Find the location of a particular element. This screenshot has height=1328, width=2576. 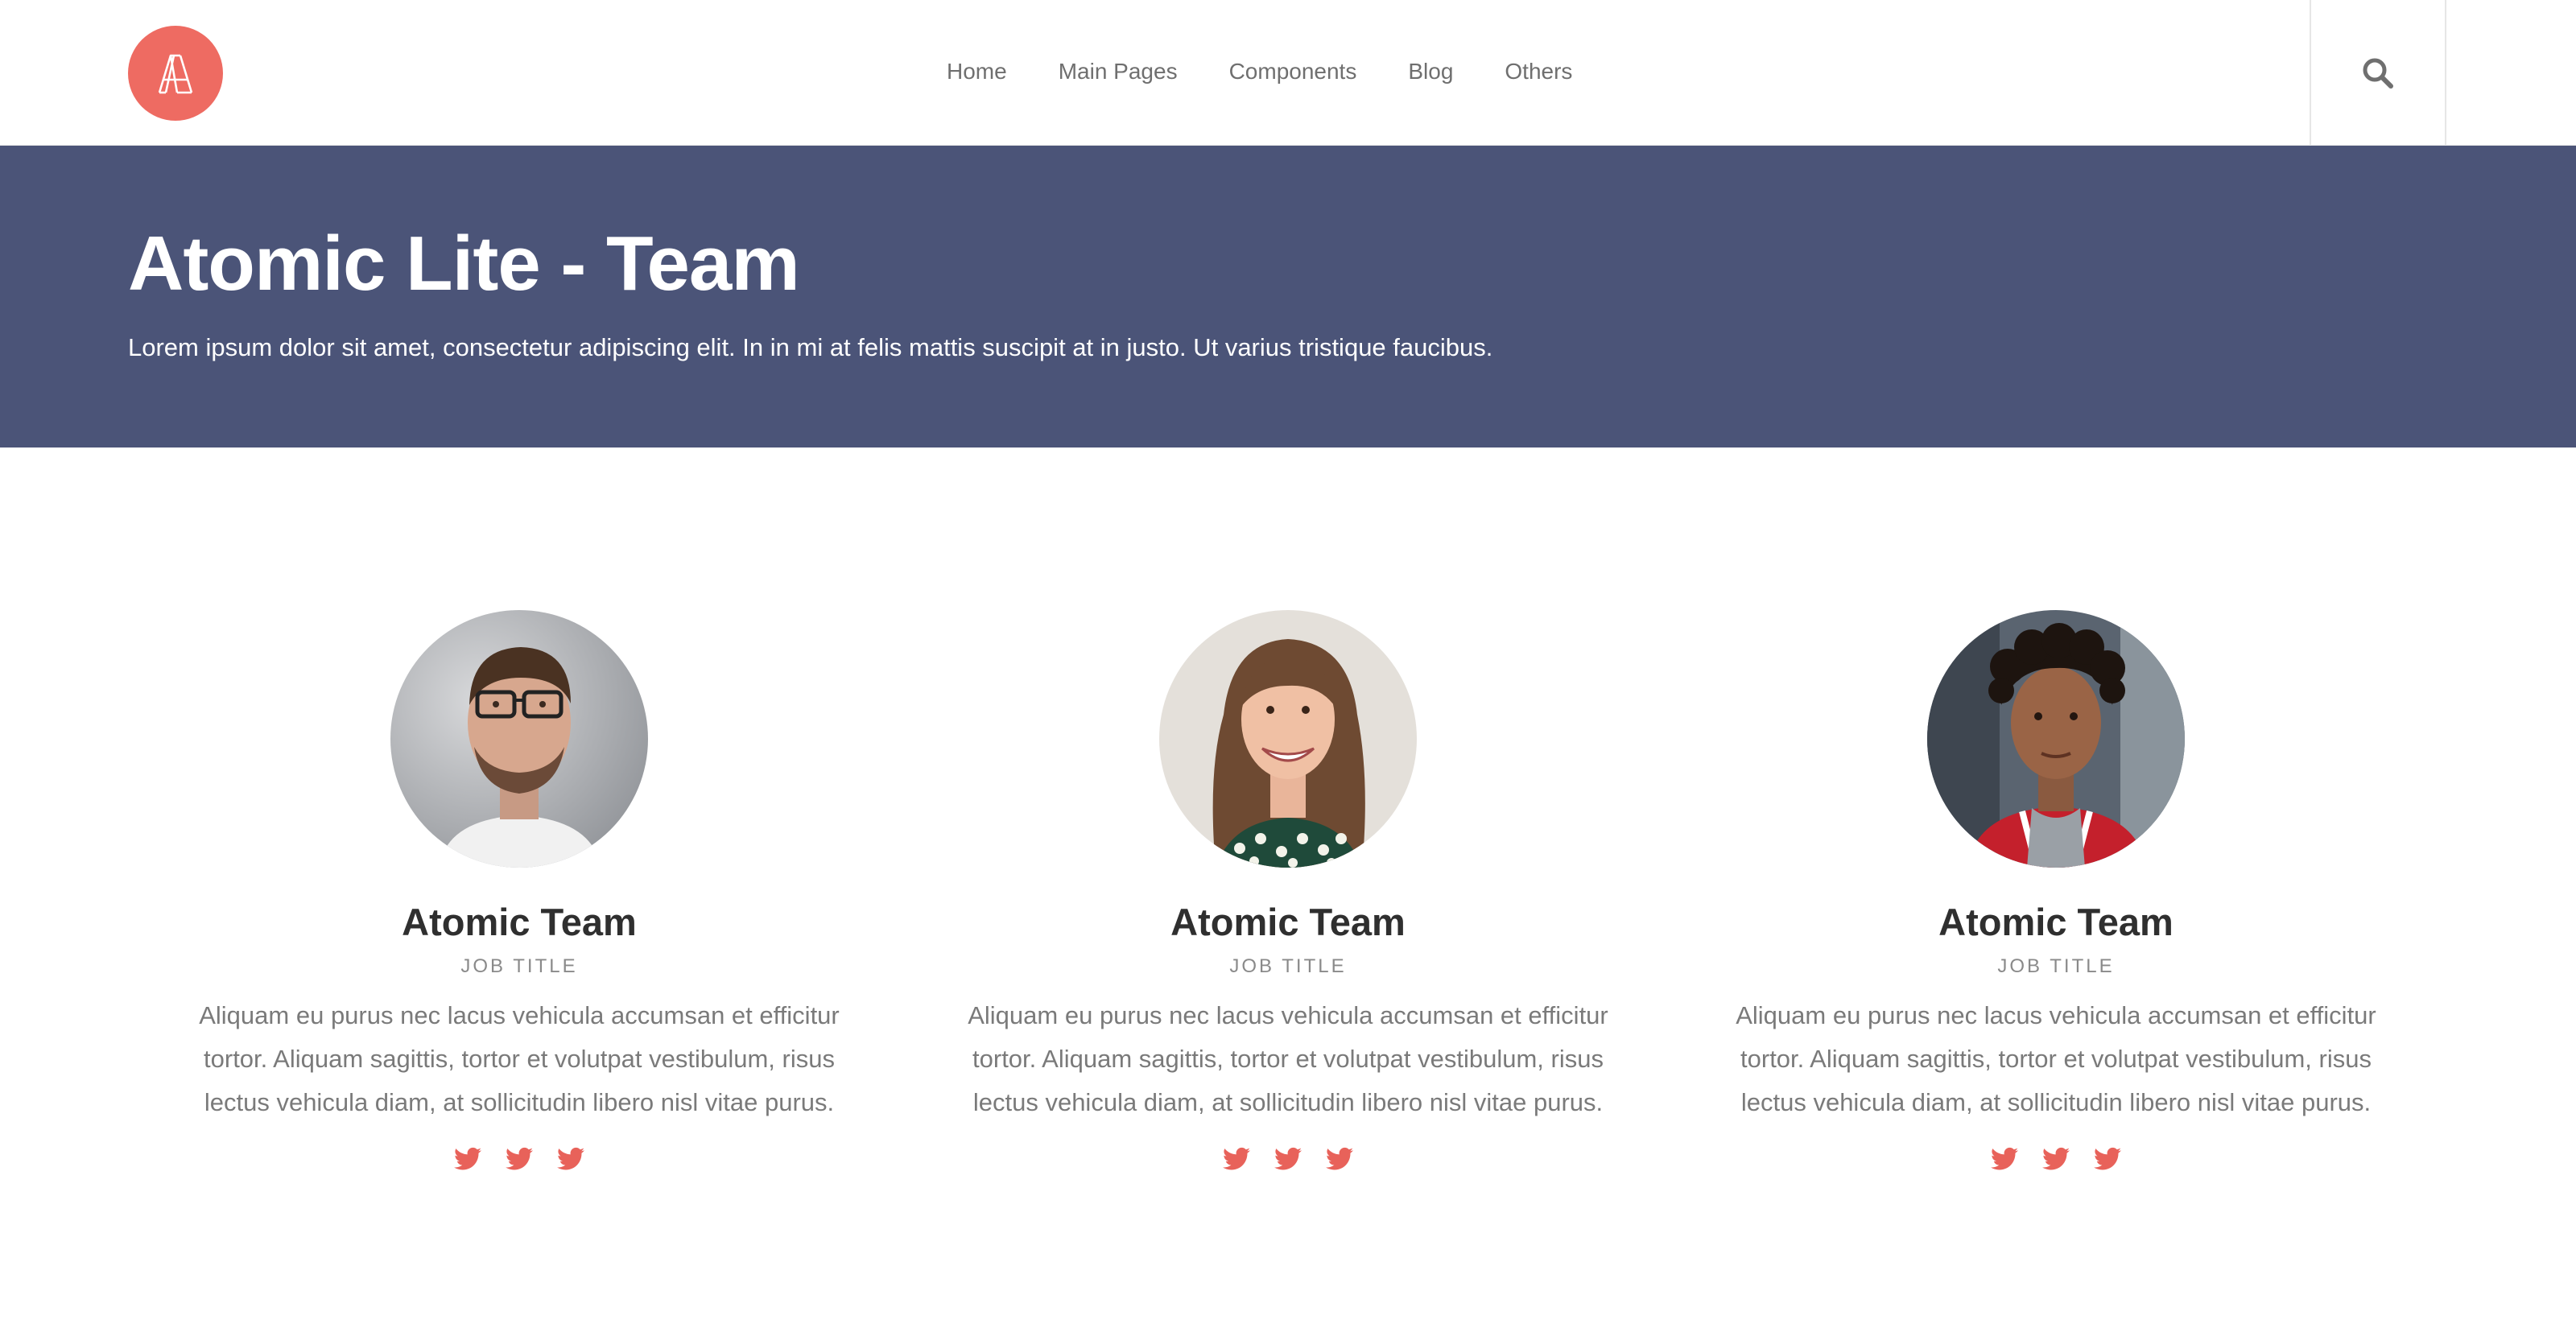

smiling-woman-photo is located at coordinates (1288, 739).